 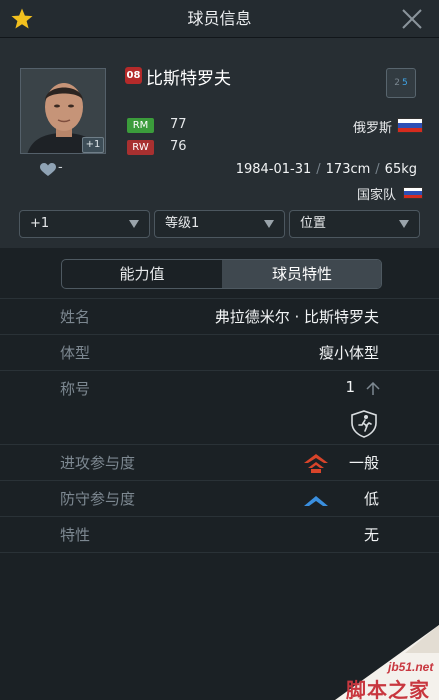 I want to click on boot-right-value: 5, so click(x=405, y=83).